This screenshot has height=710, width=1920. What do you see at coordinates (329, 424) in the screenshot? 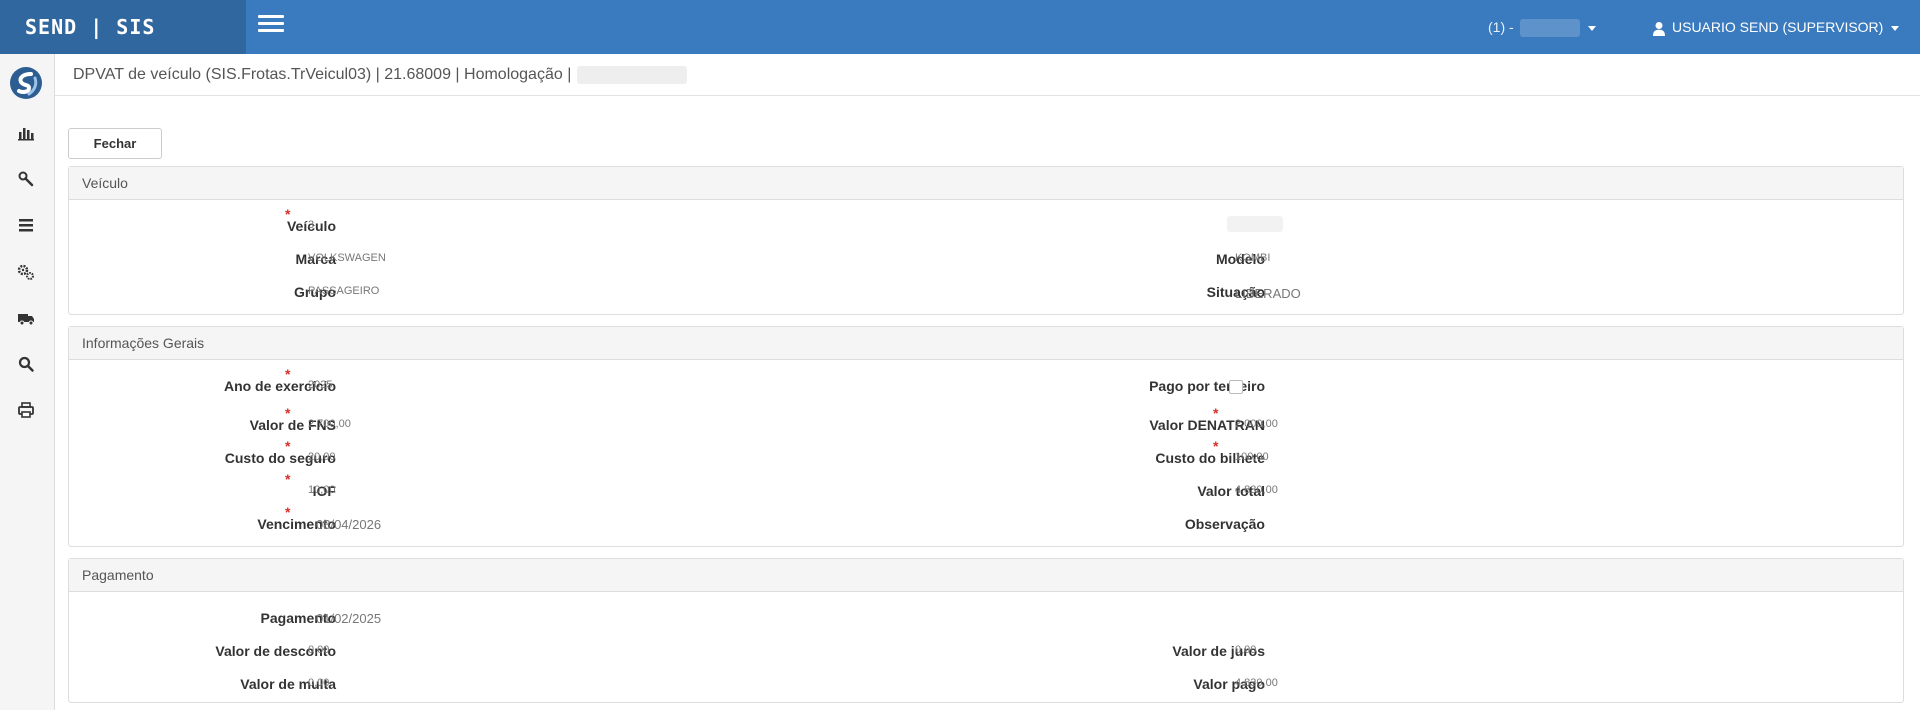
I see `valor-fns-value: 2.700,00` at bounding box center [329, 424].